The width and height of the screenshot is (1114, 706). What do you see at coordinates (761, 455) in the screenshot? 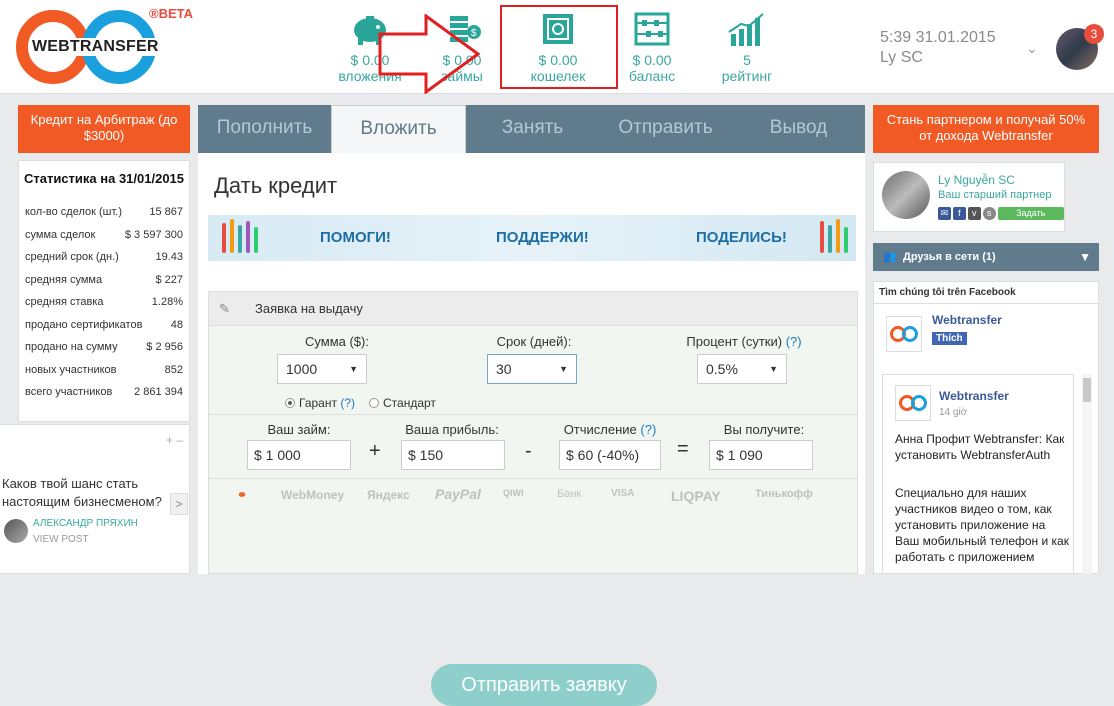
I see `receive-field: $ 1 090` at bounding box center [761, 455].